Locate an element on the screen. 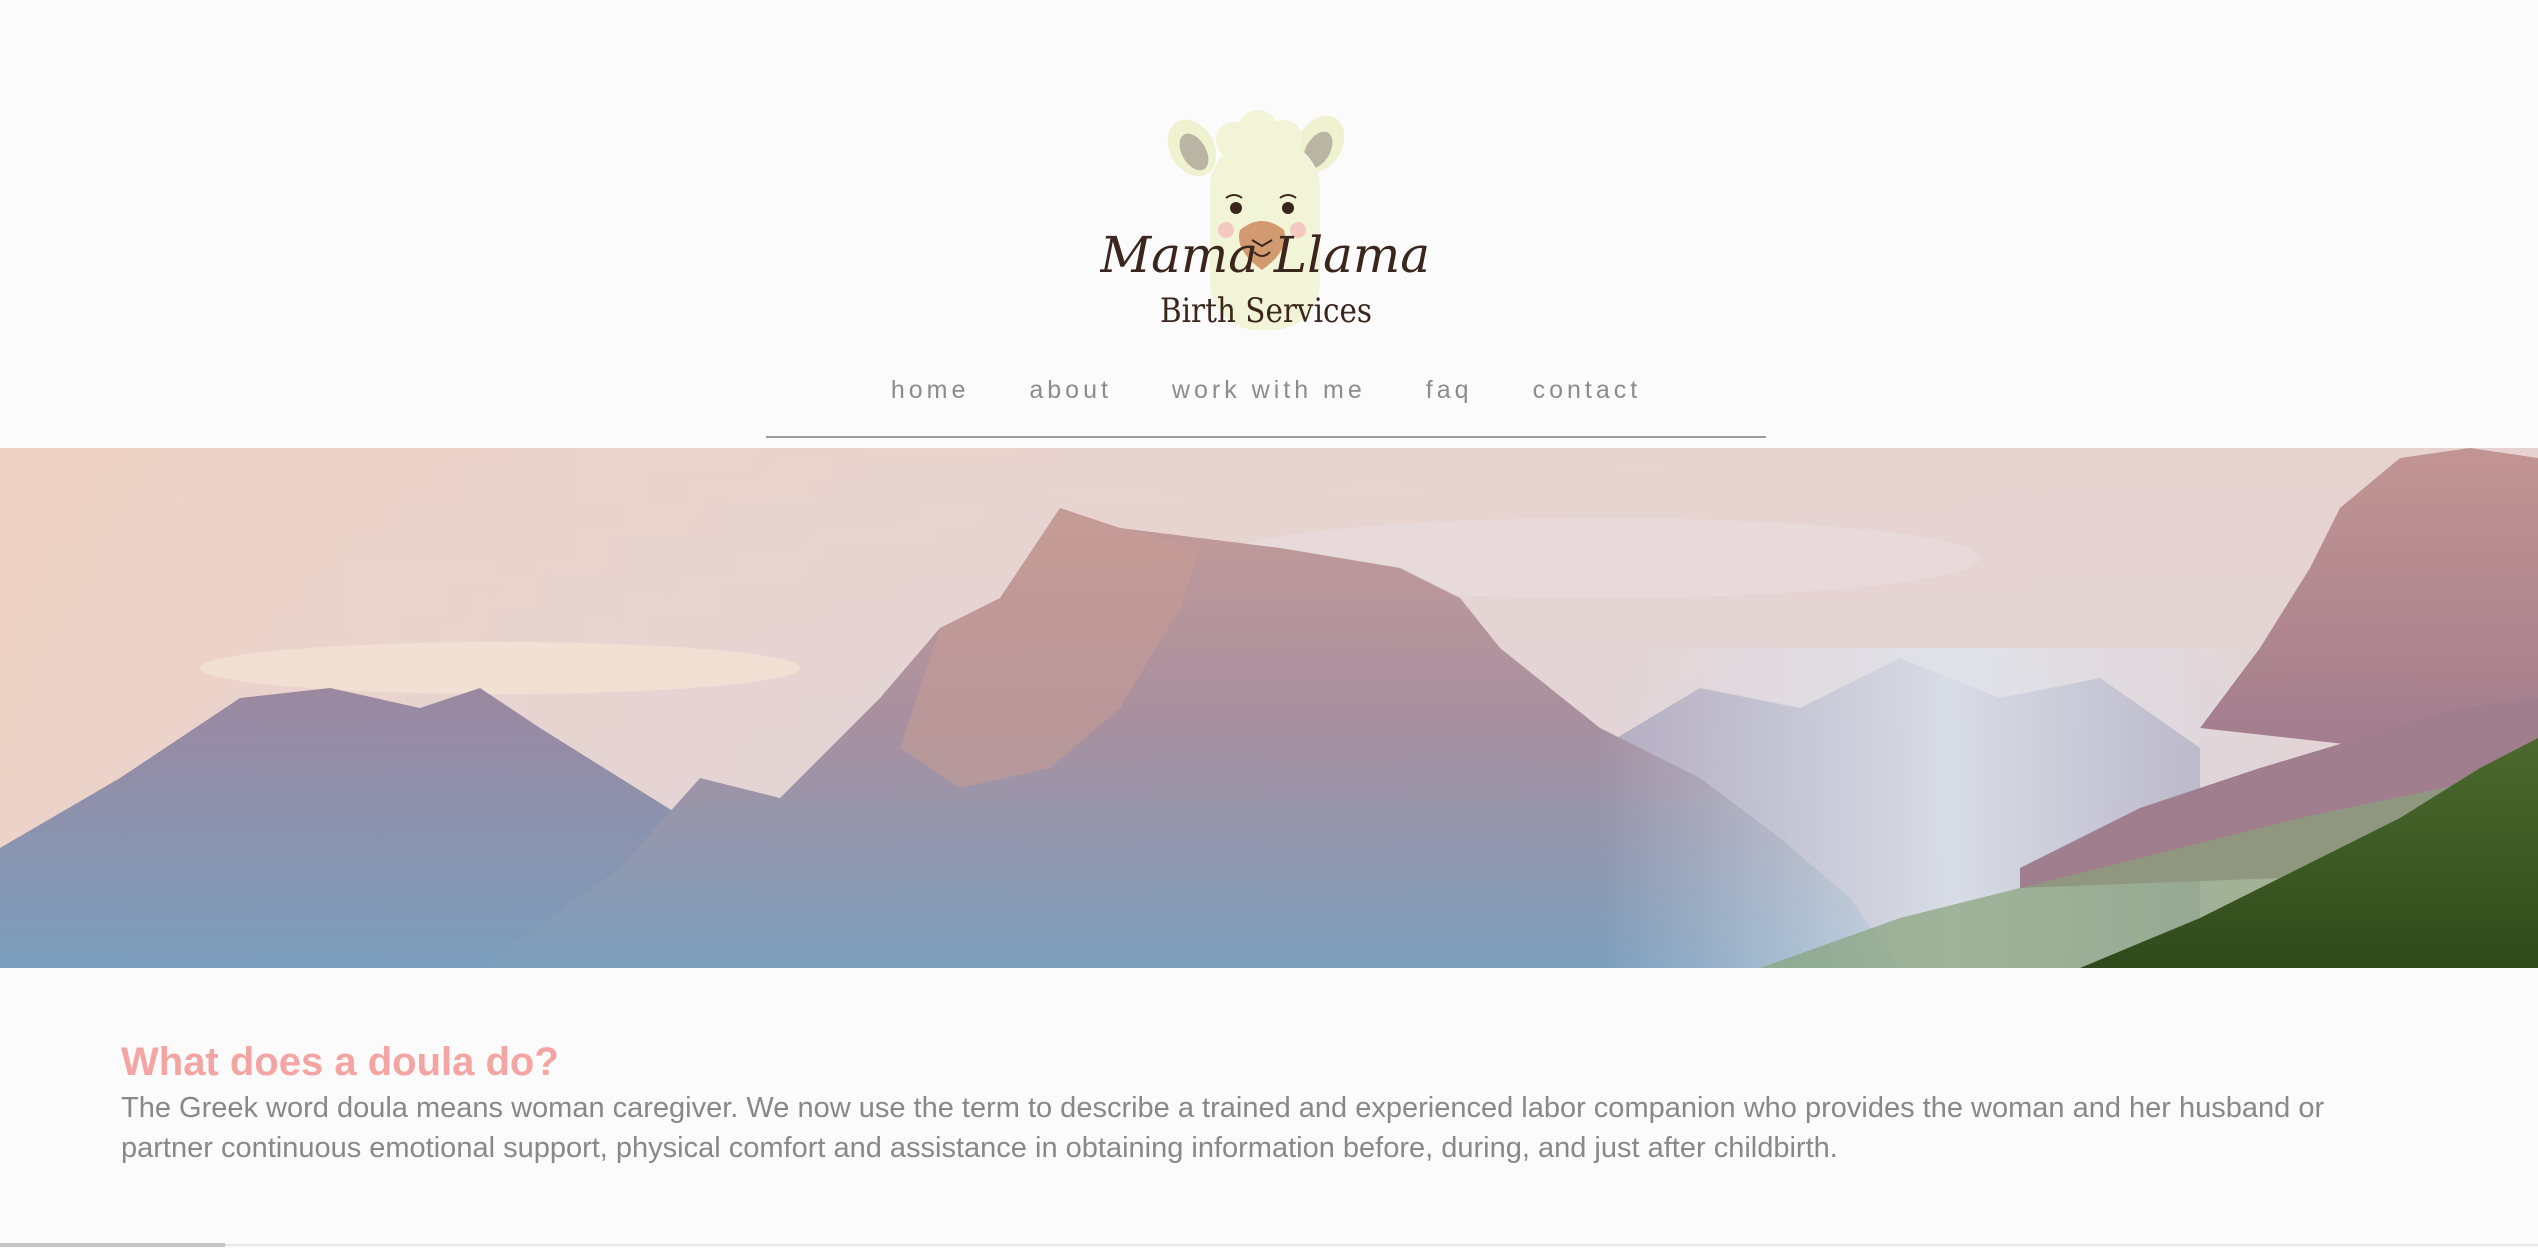 The width and height of the screenshot is (2538, 1248). logo-caps-text: Birth Services is located at coordinates (1266, 311).